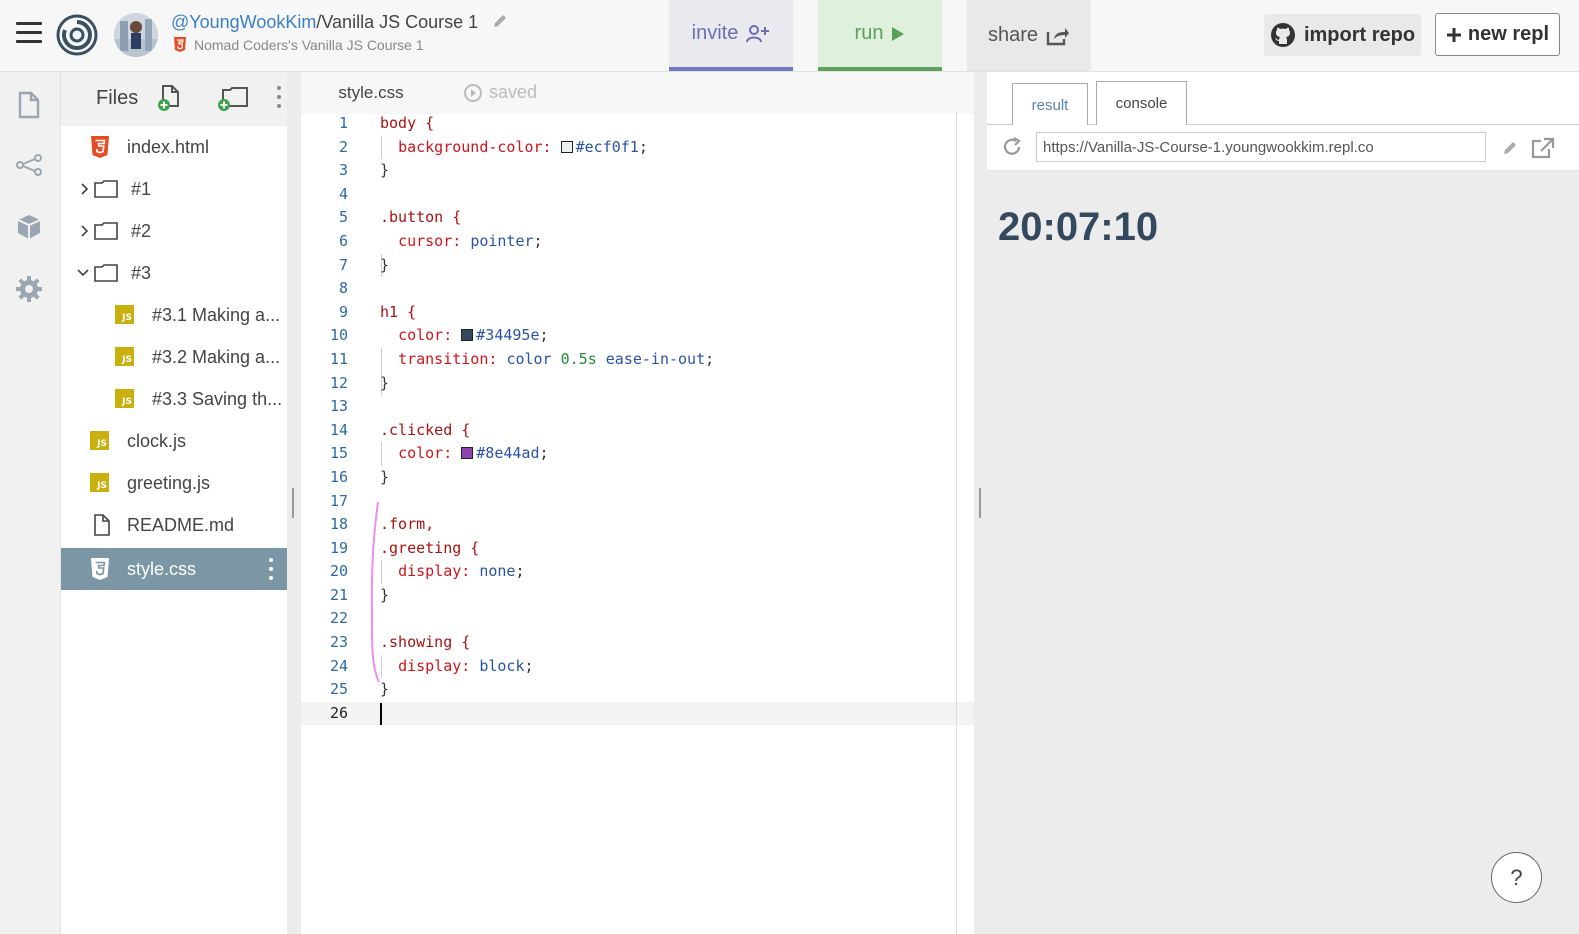  What do you see at coordinates (1342, 35) in the screenshot?
I see `import-repo-button: import repo` at bounding box center [1342, 35].